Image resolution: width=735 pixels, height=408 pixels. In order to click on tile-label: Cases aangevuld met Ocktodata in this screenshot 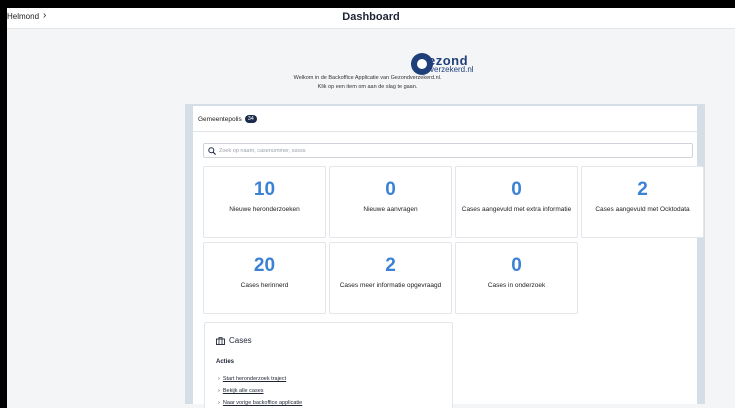, I will do `click(642, 209)`.